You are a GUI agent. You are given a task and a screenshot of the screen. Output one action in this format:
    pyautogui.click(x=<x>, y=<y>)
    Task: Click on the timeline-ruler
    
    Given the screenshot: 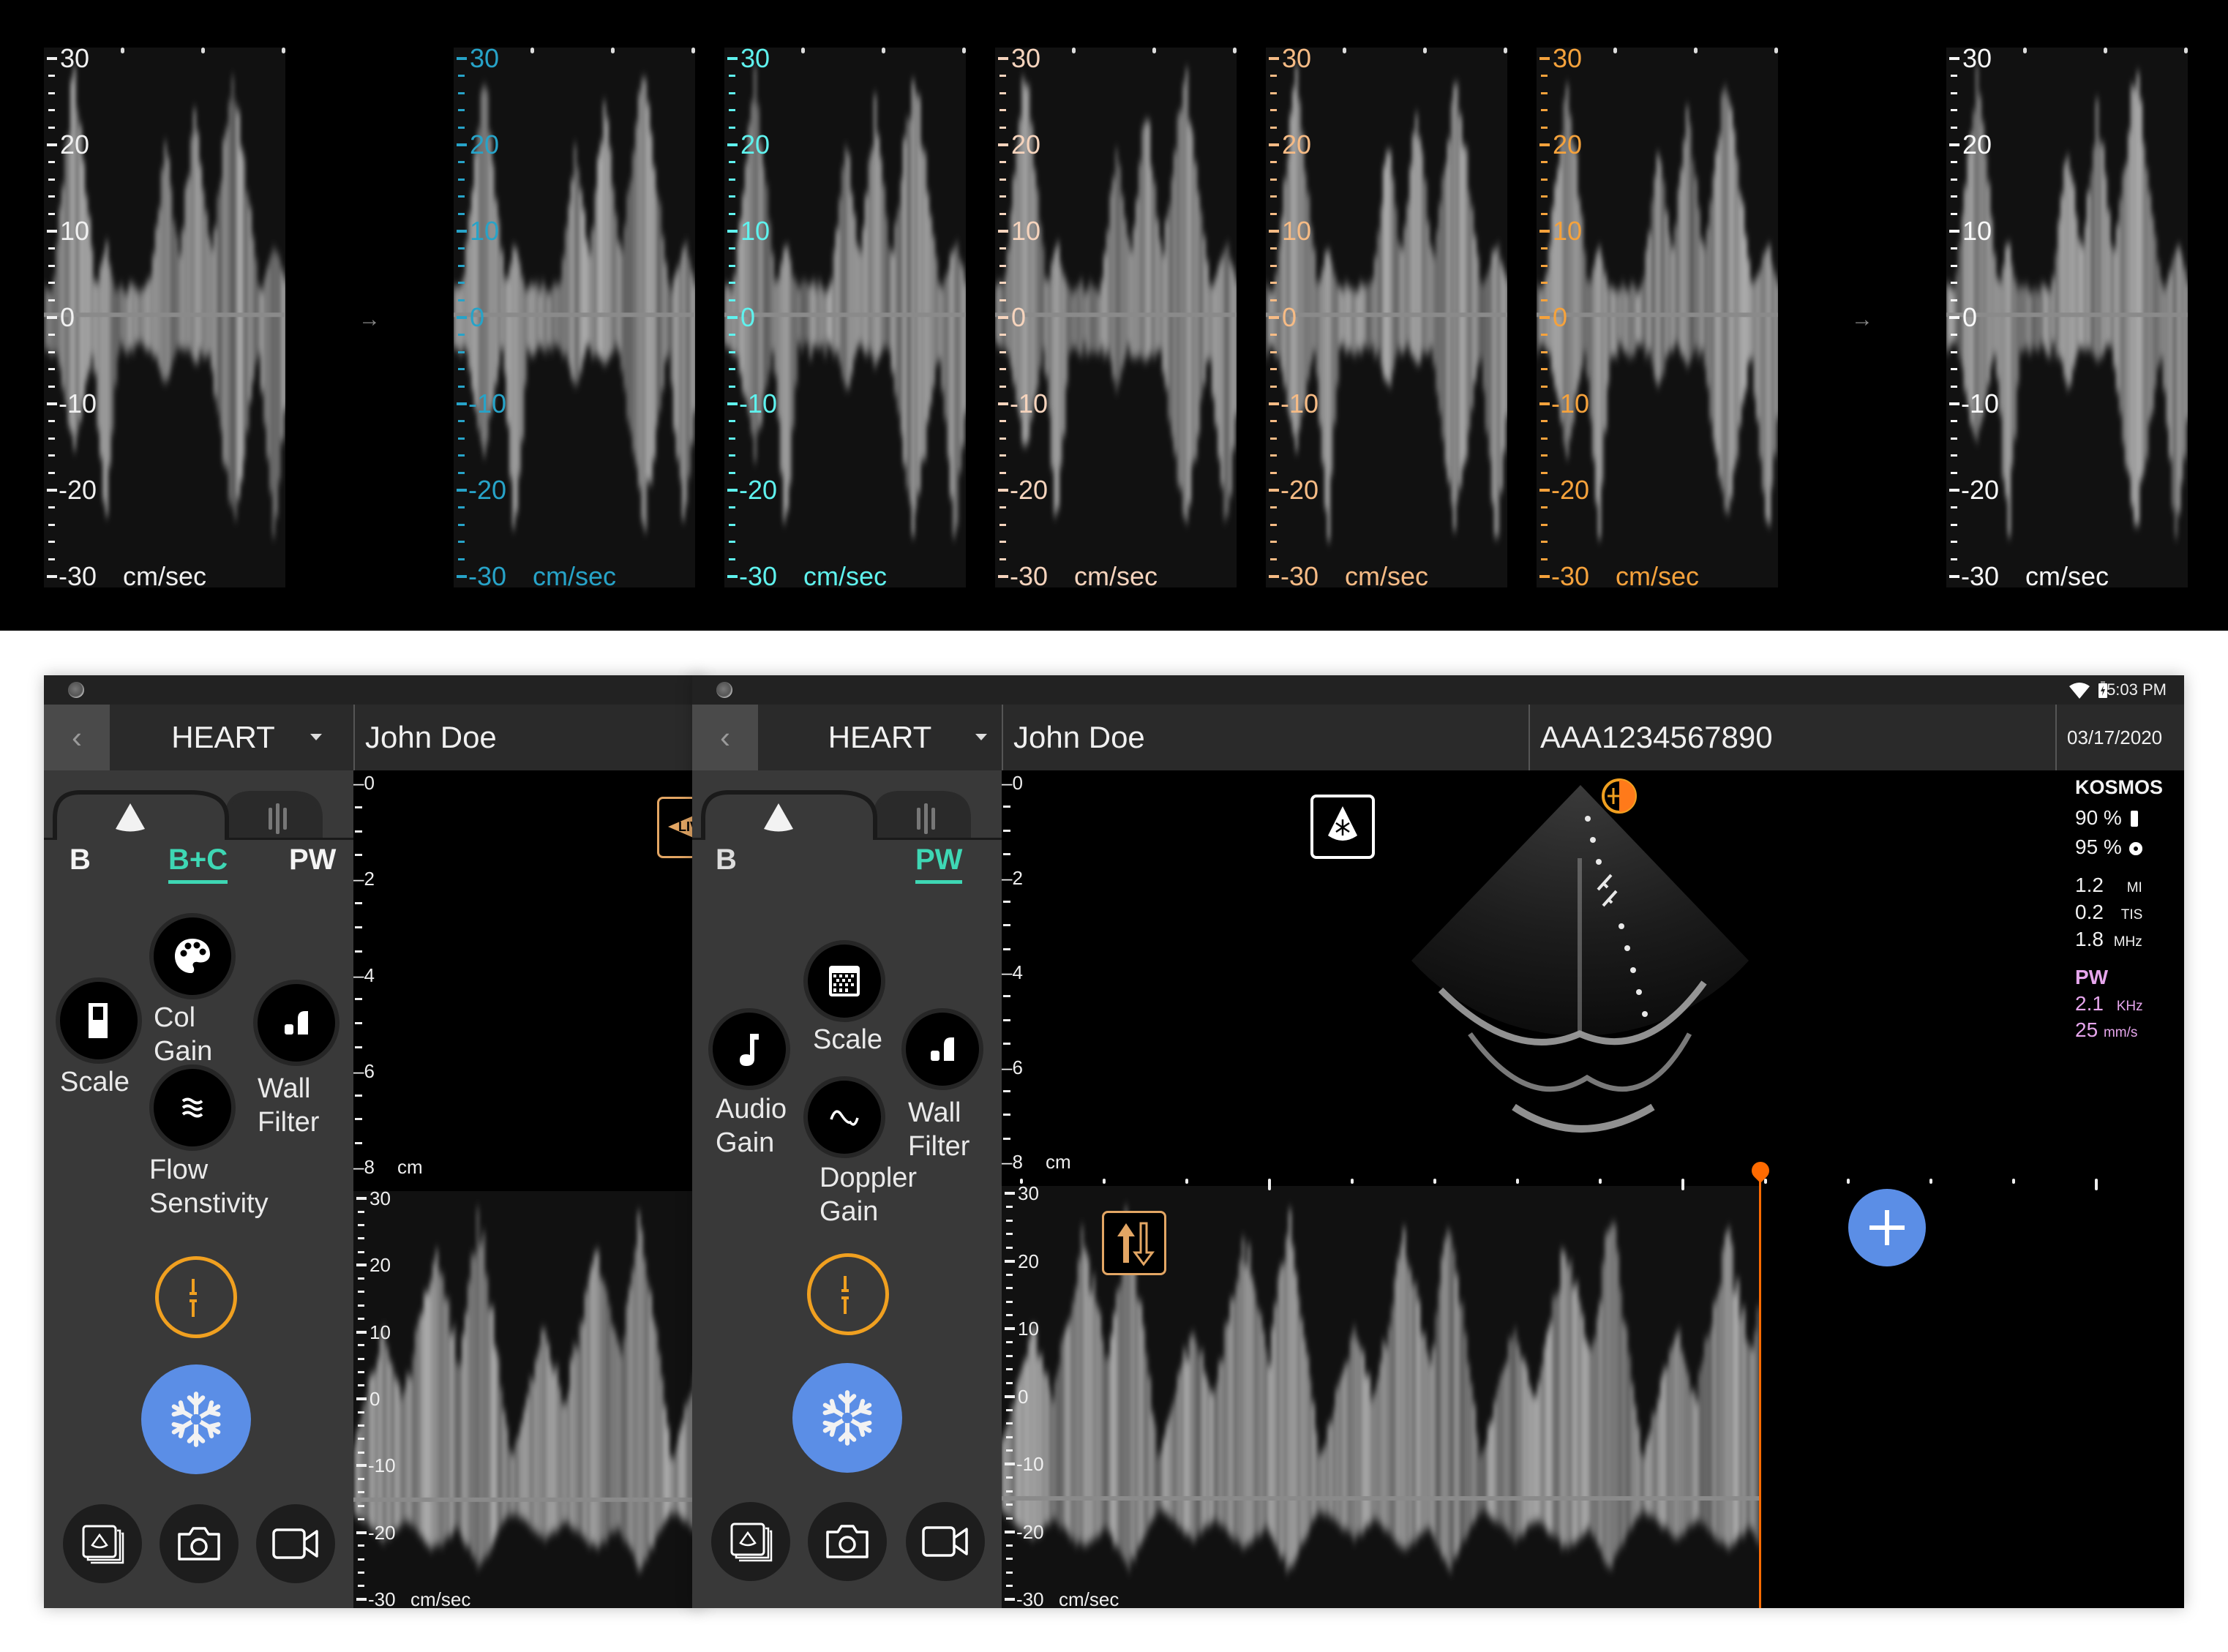 What is the action you would take?
    pyautogui.click(x=1593, y=1184)
    